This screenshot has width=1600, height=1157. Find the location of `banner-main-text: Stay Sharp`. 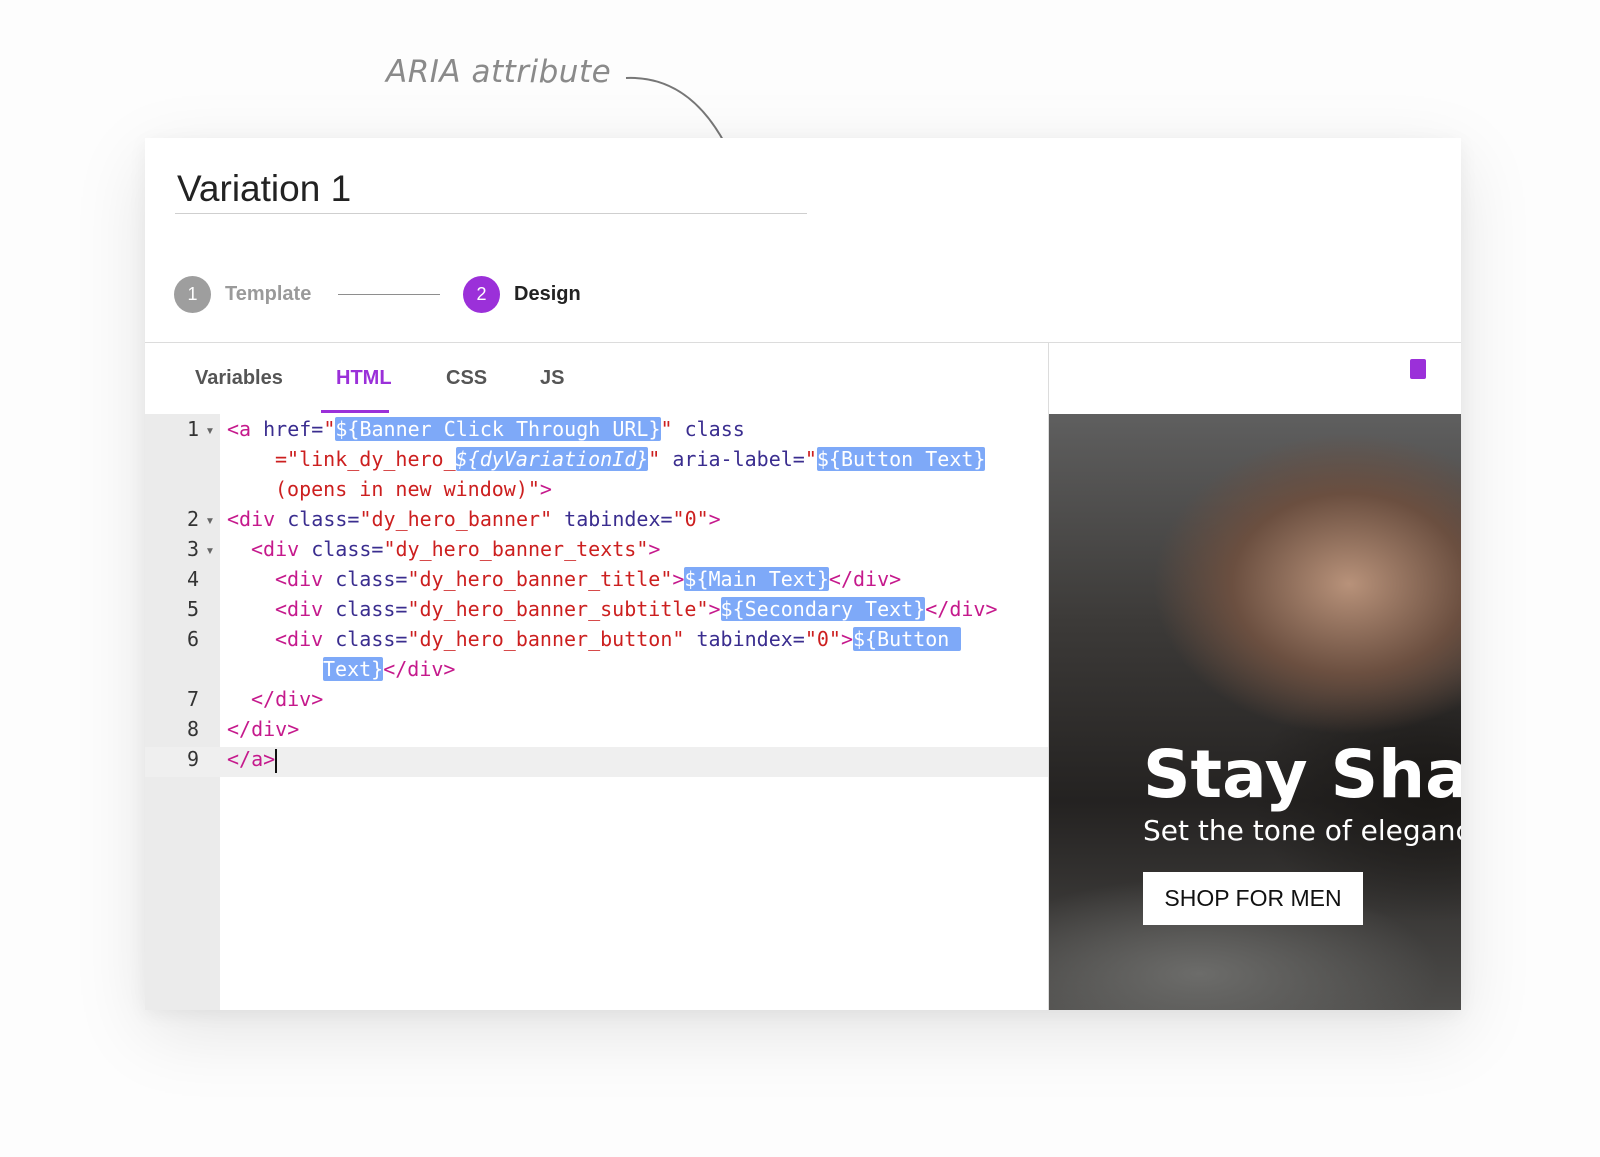

banner-main-text: Stay Sharp is located at coordinates (1302, 774).